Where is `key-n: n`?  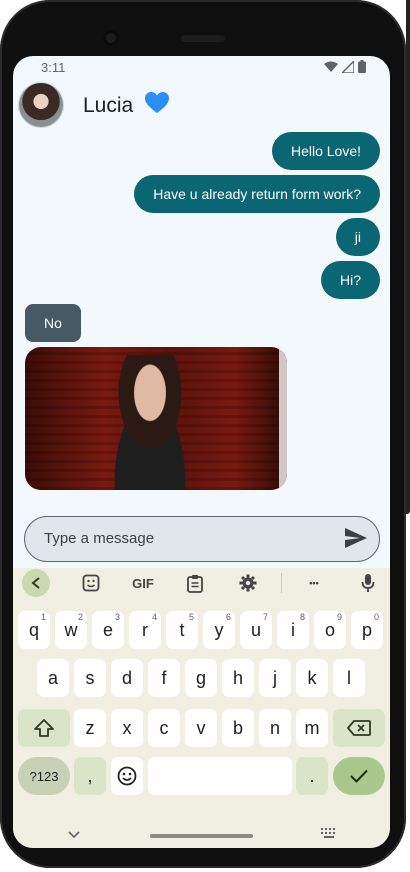 key-n: n is located at coordinates (275, 728).